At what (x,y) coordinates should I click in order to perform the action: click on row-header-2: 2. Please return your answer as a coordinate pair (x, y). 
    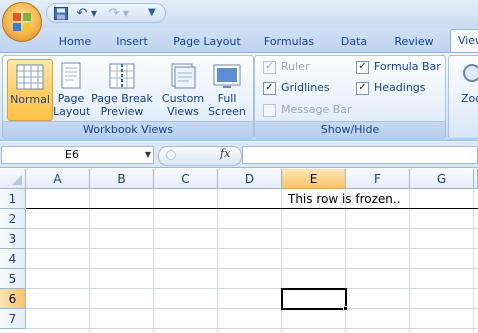
    Looking at the image, I should click on (13, 219).